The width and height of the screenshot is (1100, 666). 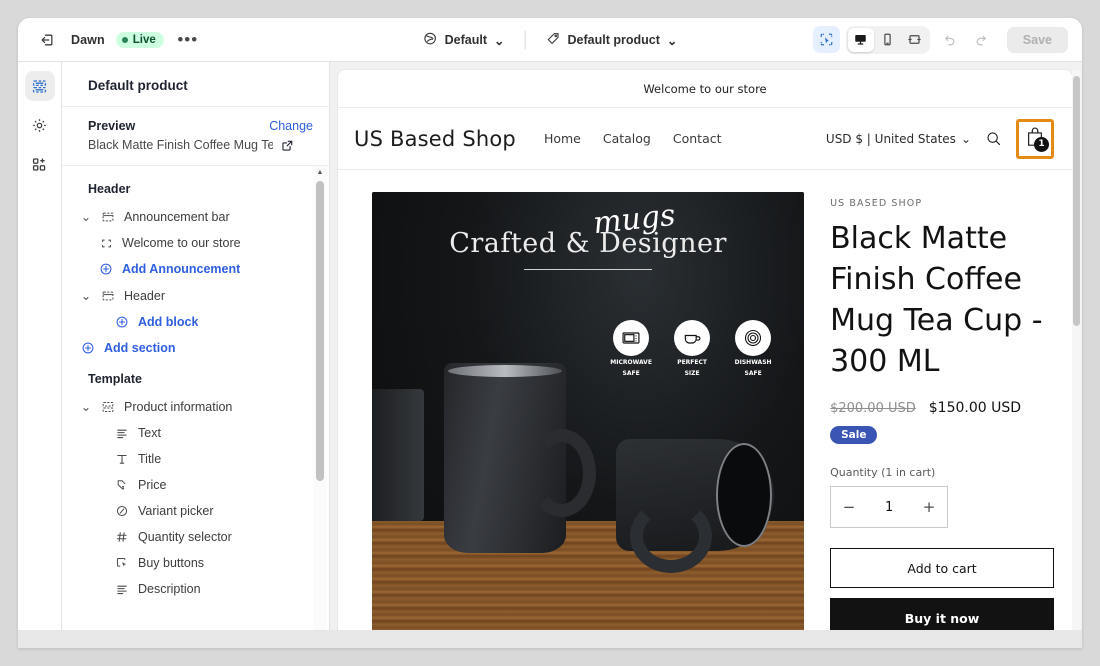 What do you see at coordinates (188, 40) in the screenshot?
I see `more-options-button: •••` at bounding box center [188, 40].